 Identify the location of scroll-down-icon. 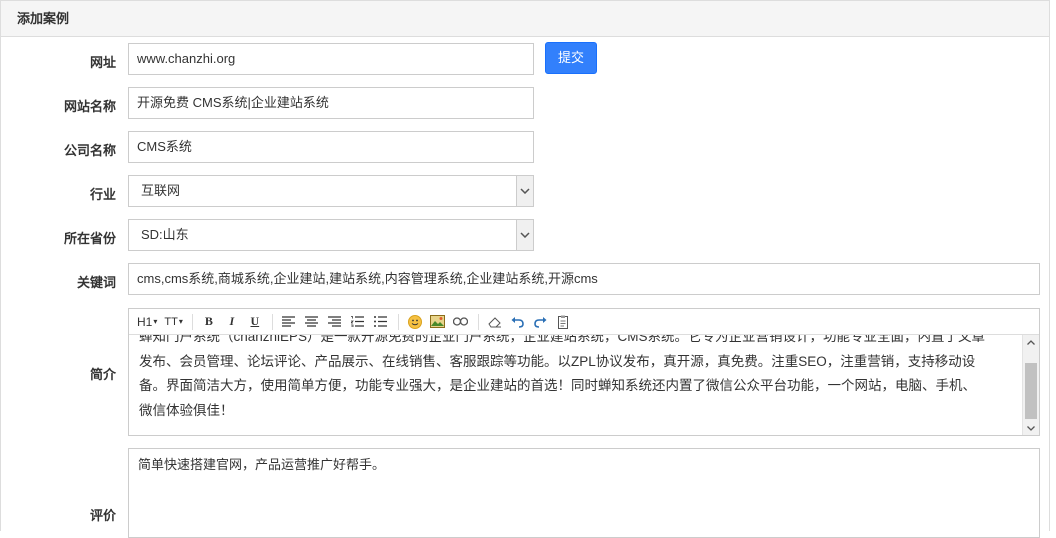
(1031, 428).